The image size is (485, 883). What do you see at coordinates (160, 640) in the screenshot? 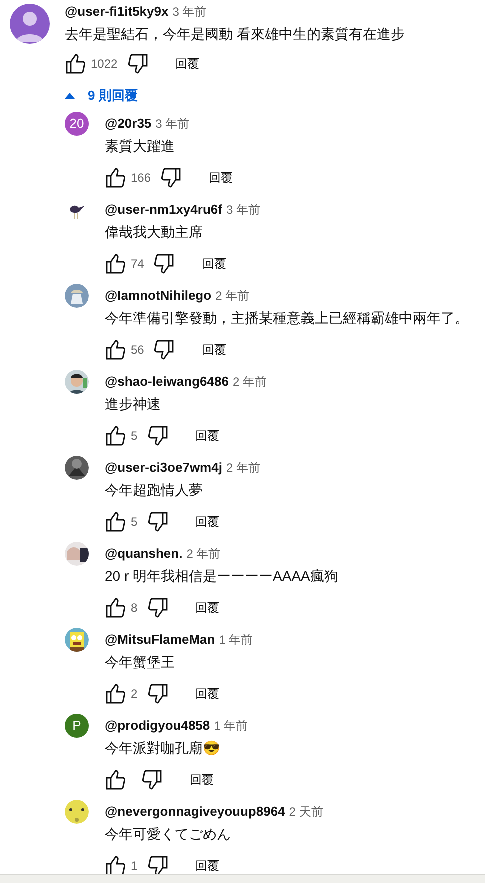
I see `author-name: @MitsuFlameMan` at bounding box center [160, 640].